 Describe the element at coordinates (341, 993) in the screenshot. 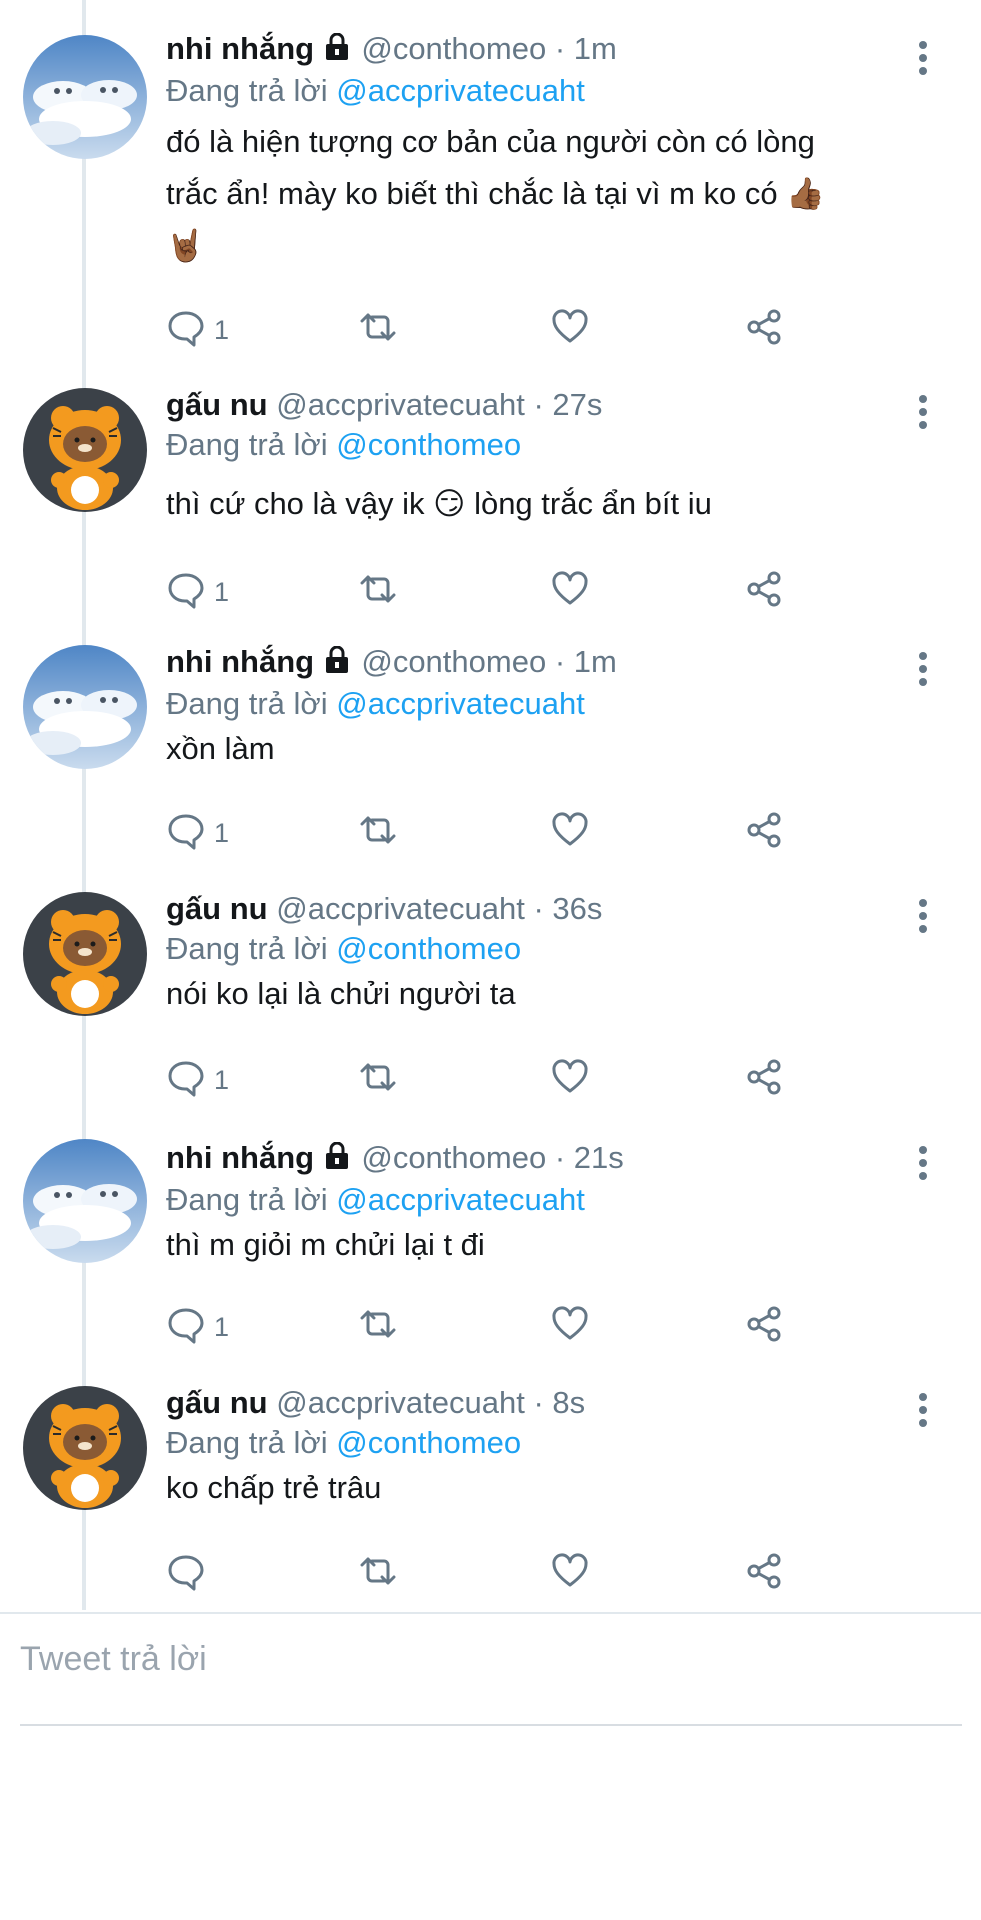

I see `tweet-text-line: nói ko lại là chửi người ta` at that location.